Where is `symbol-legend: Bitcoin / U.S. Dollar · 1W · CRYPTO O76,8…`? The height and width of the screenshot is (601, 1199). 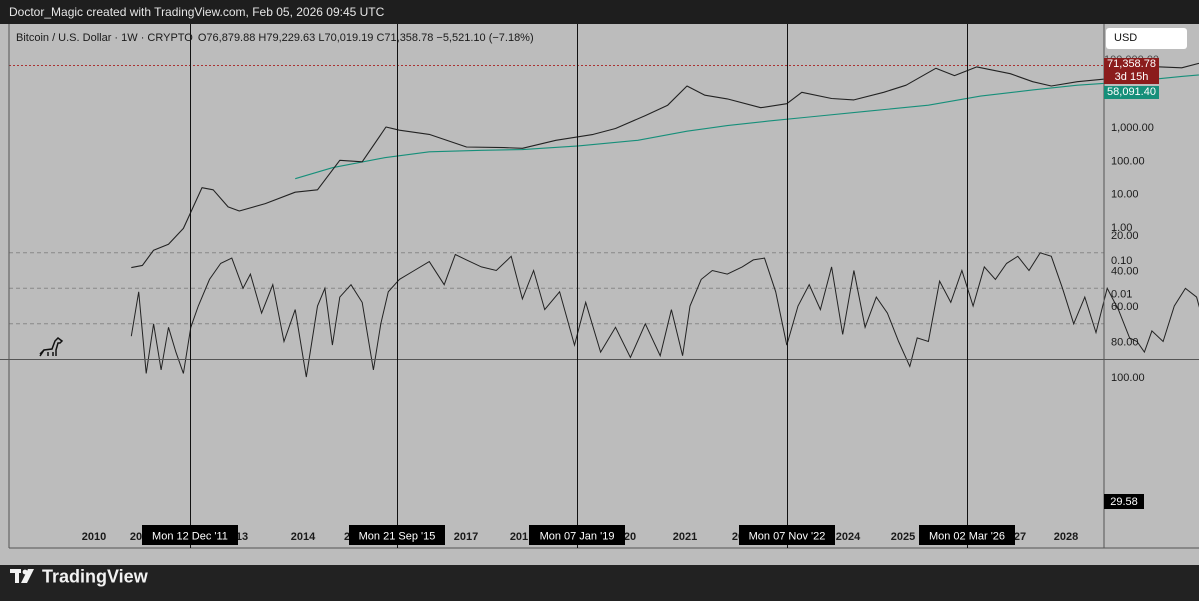 symbol-legend: Bitcoin / U.S. Dollar · 1W · CRYPTO O76,8… is located at coordinates (275, 38).